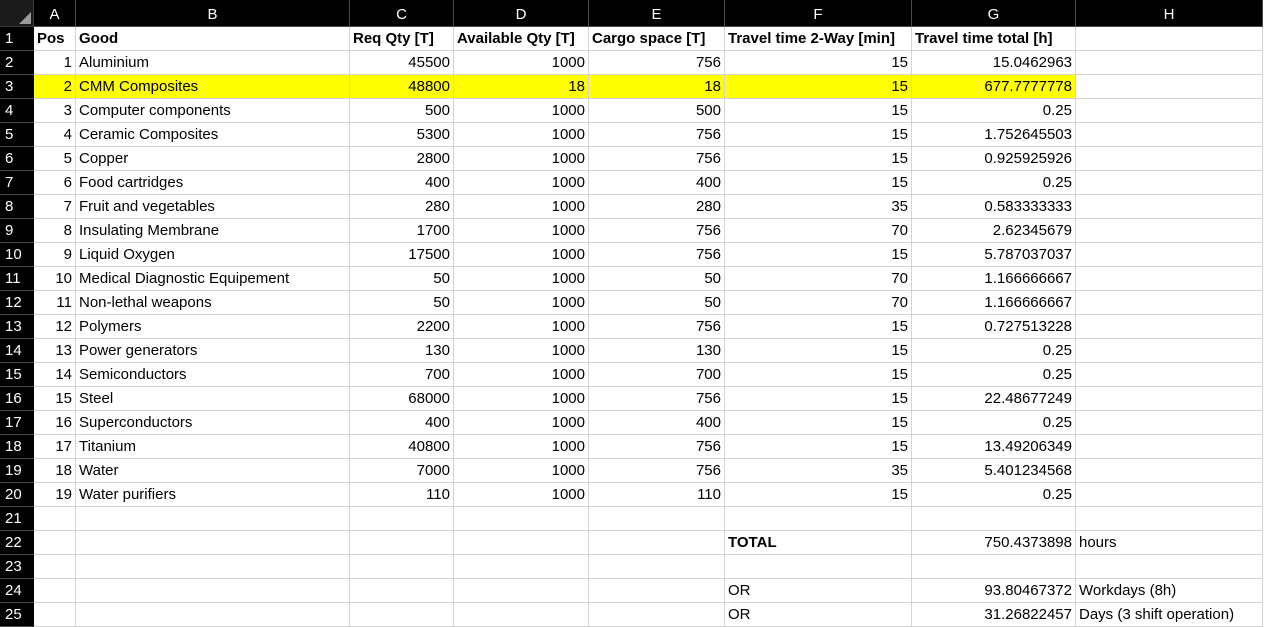 The width and height of the screenshot is (1267, 627). Describe the element at coordinates (402, 207) in the screenshot. I see `cell-req-qty: 280` at that location.